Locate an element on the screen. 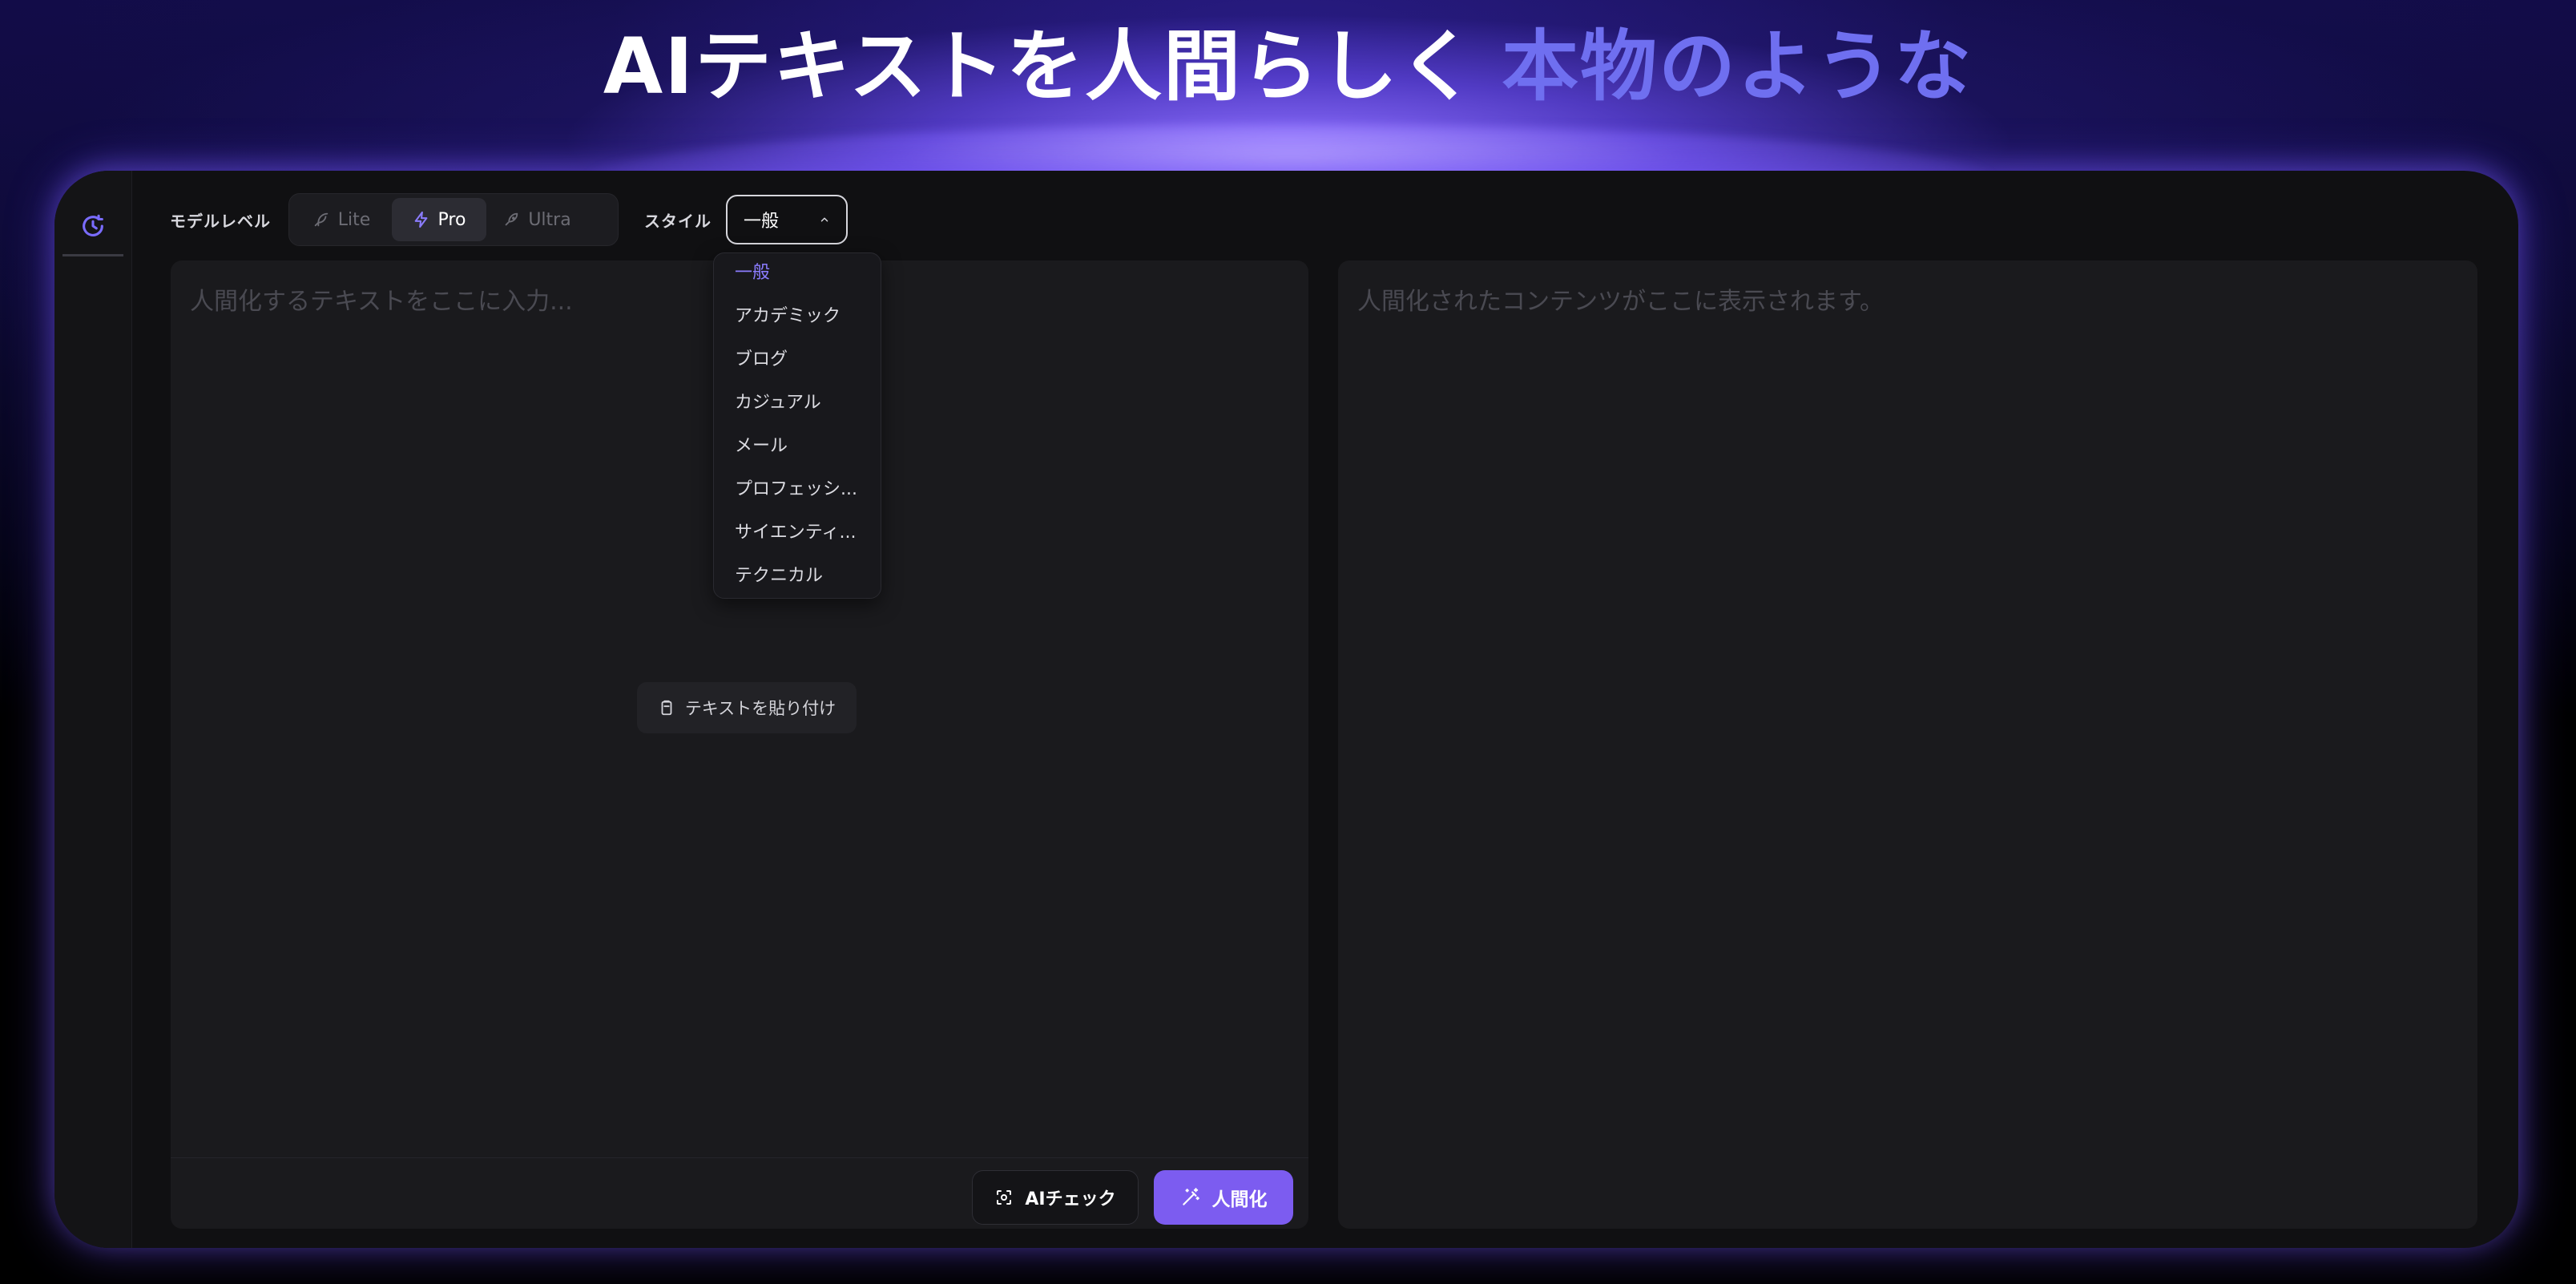 The image size is (2576, 1284). clipboard-icon is located at coordinates (666, 708).